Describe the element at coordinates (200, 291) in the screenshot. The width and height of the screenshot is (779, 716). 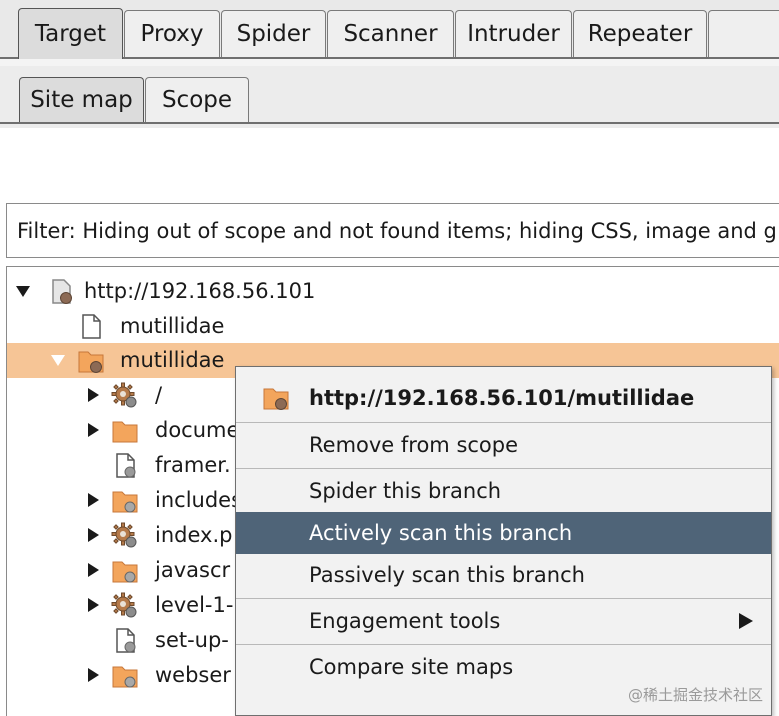
I see `tree-node-label: http://192.168.56.101` at that location.